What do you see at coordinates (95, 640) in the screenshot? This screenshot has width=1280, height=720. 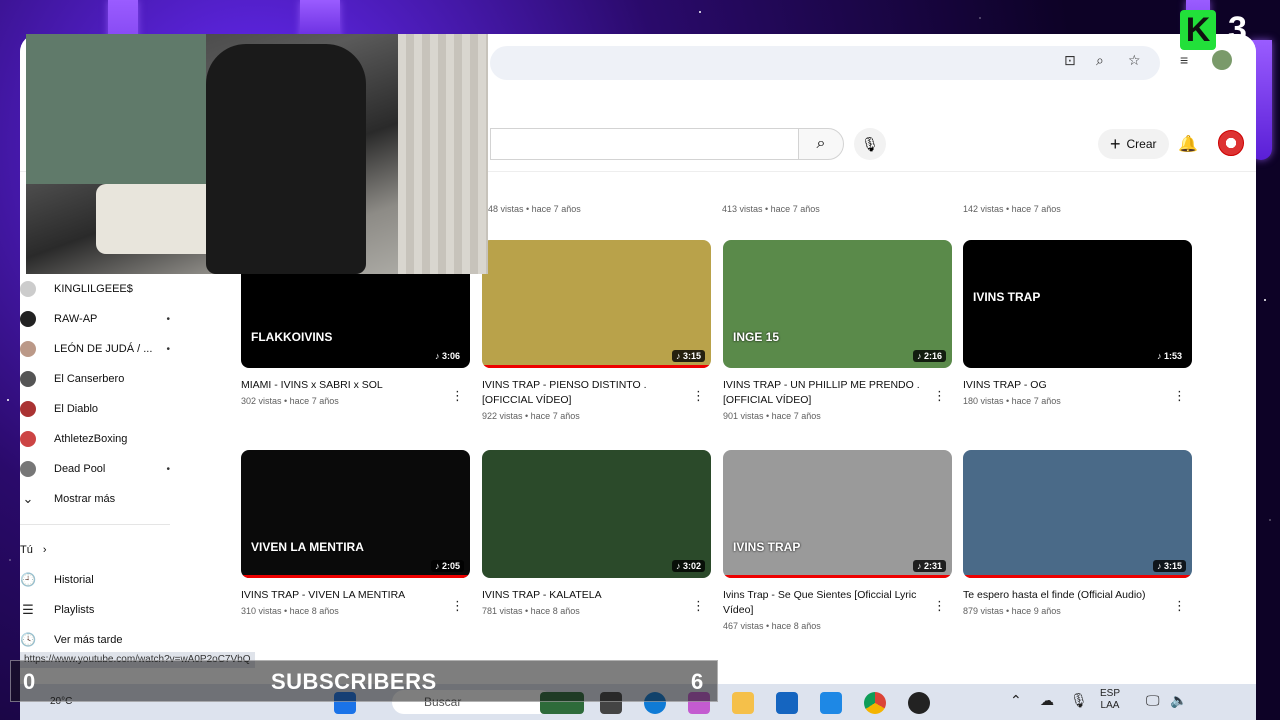 I see `sidebar-item-ver-más-tarde: 🕓 Ver más tarde` at bounding box center [95, 640].